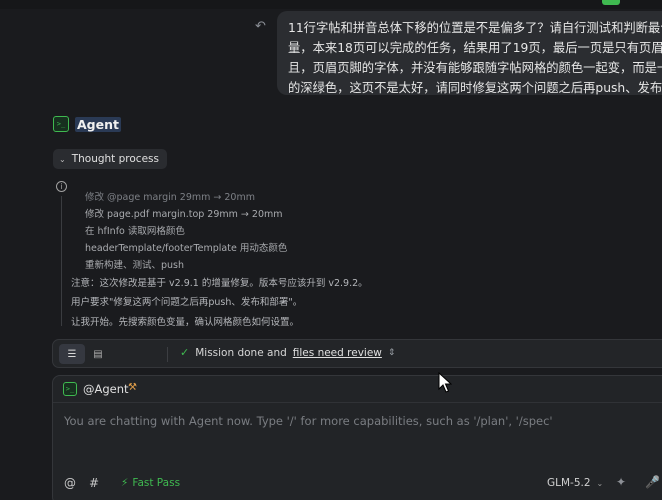 Image resolution: width=662 pixels, height=500 pixels. Describe the element at coordinates (132, 387) in the screenshot. I see `tools-icon: ⚒` at that location.